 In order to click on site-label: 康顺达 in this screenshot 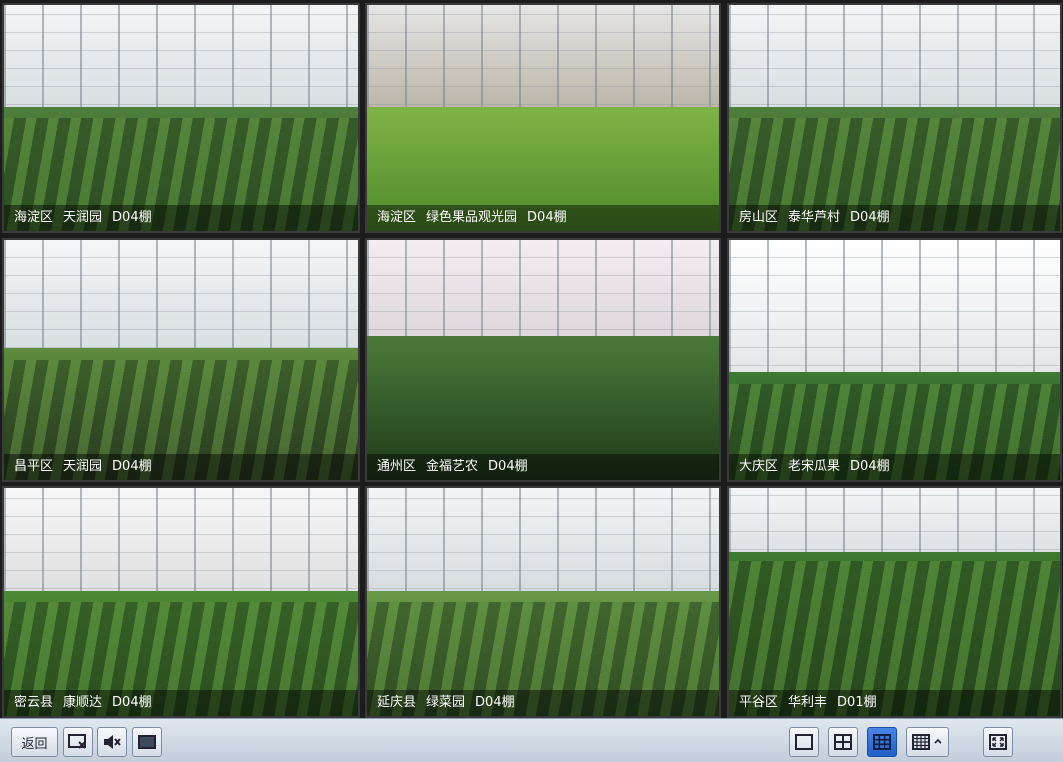, I will do `click(83, 702)`.